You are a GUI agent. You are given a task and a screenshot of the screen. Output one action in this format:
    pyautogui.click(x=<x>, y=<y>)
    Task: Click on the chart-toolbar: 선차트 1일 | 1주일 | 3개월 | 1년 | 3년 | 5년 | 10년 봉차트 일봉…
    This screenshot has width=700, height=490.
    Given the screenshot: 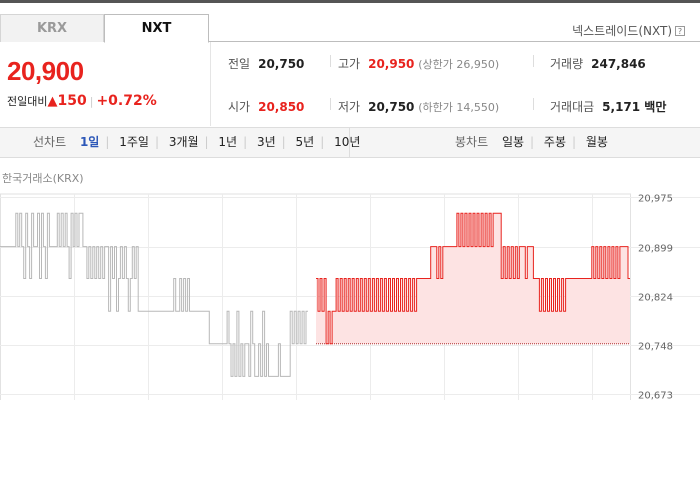 What is the action you would take?
    pyautogui.click(x=350, y=142)
    